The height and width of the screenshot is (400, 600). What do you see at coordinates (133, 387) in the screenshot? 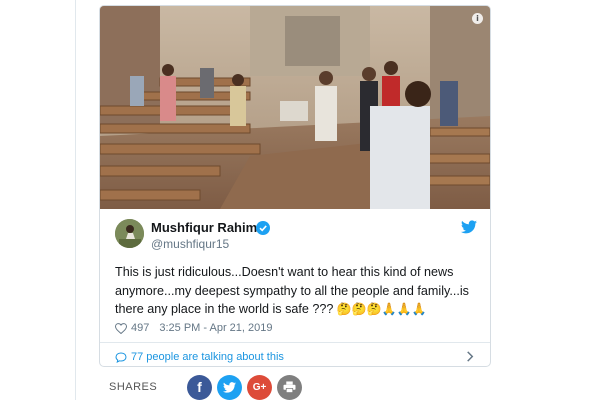
I see `shares-label: SHARES` at bounding box center [133, 387].